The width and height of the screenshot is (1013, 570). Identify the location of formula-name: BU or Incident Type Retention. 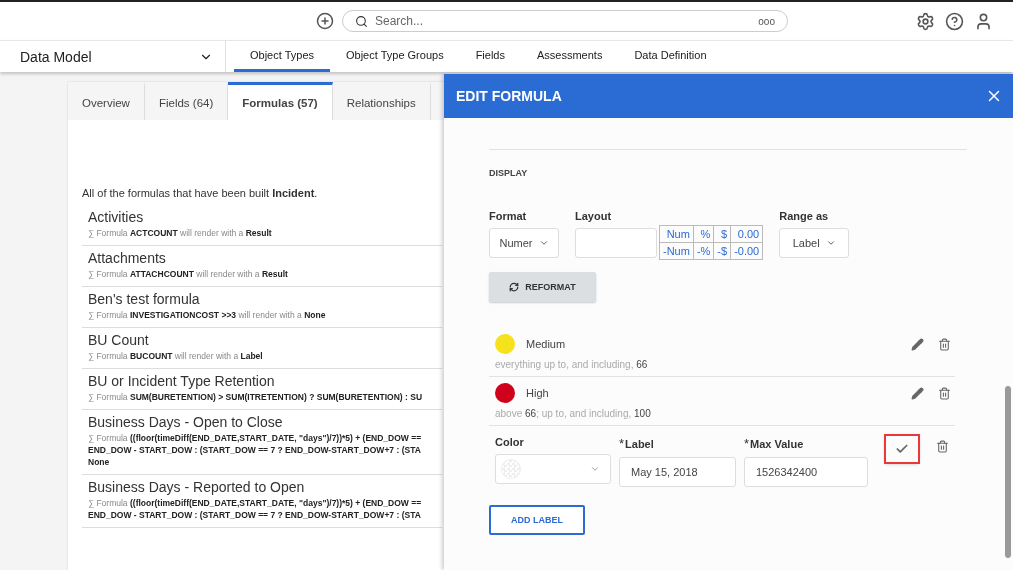
(265, 381).